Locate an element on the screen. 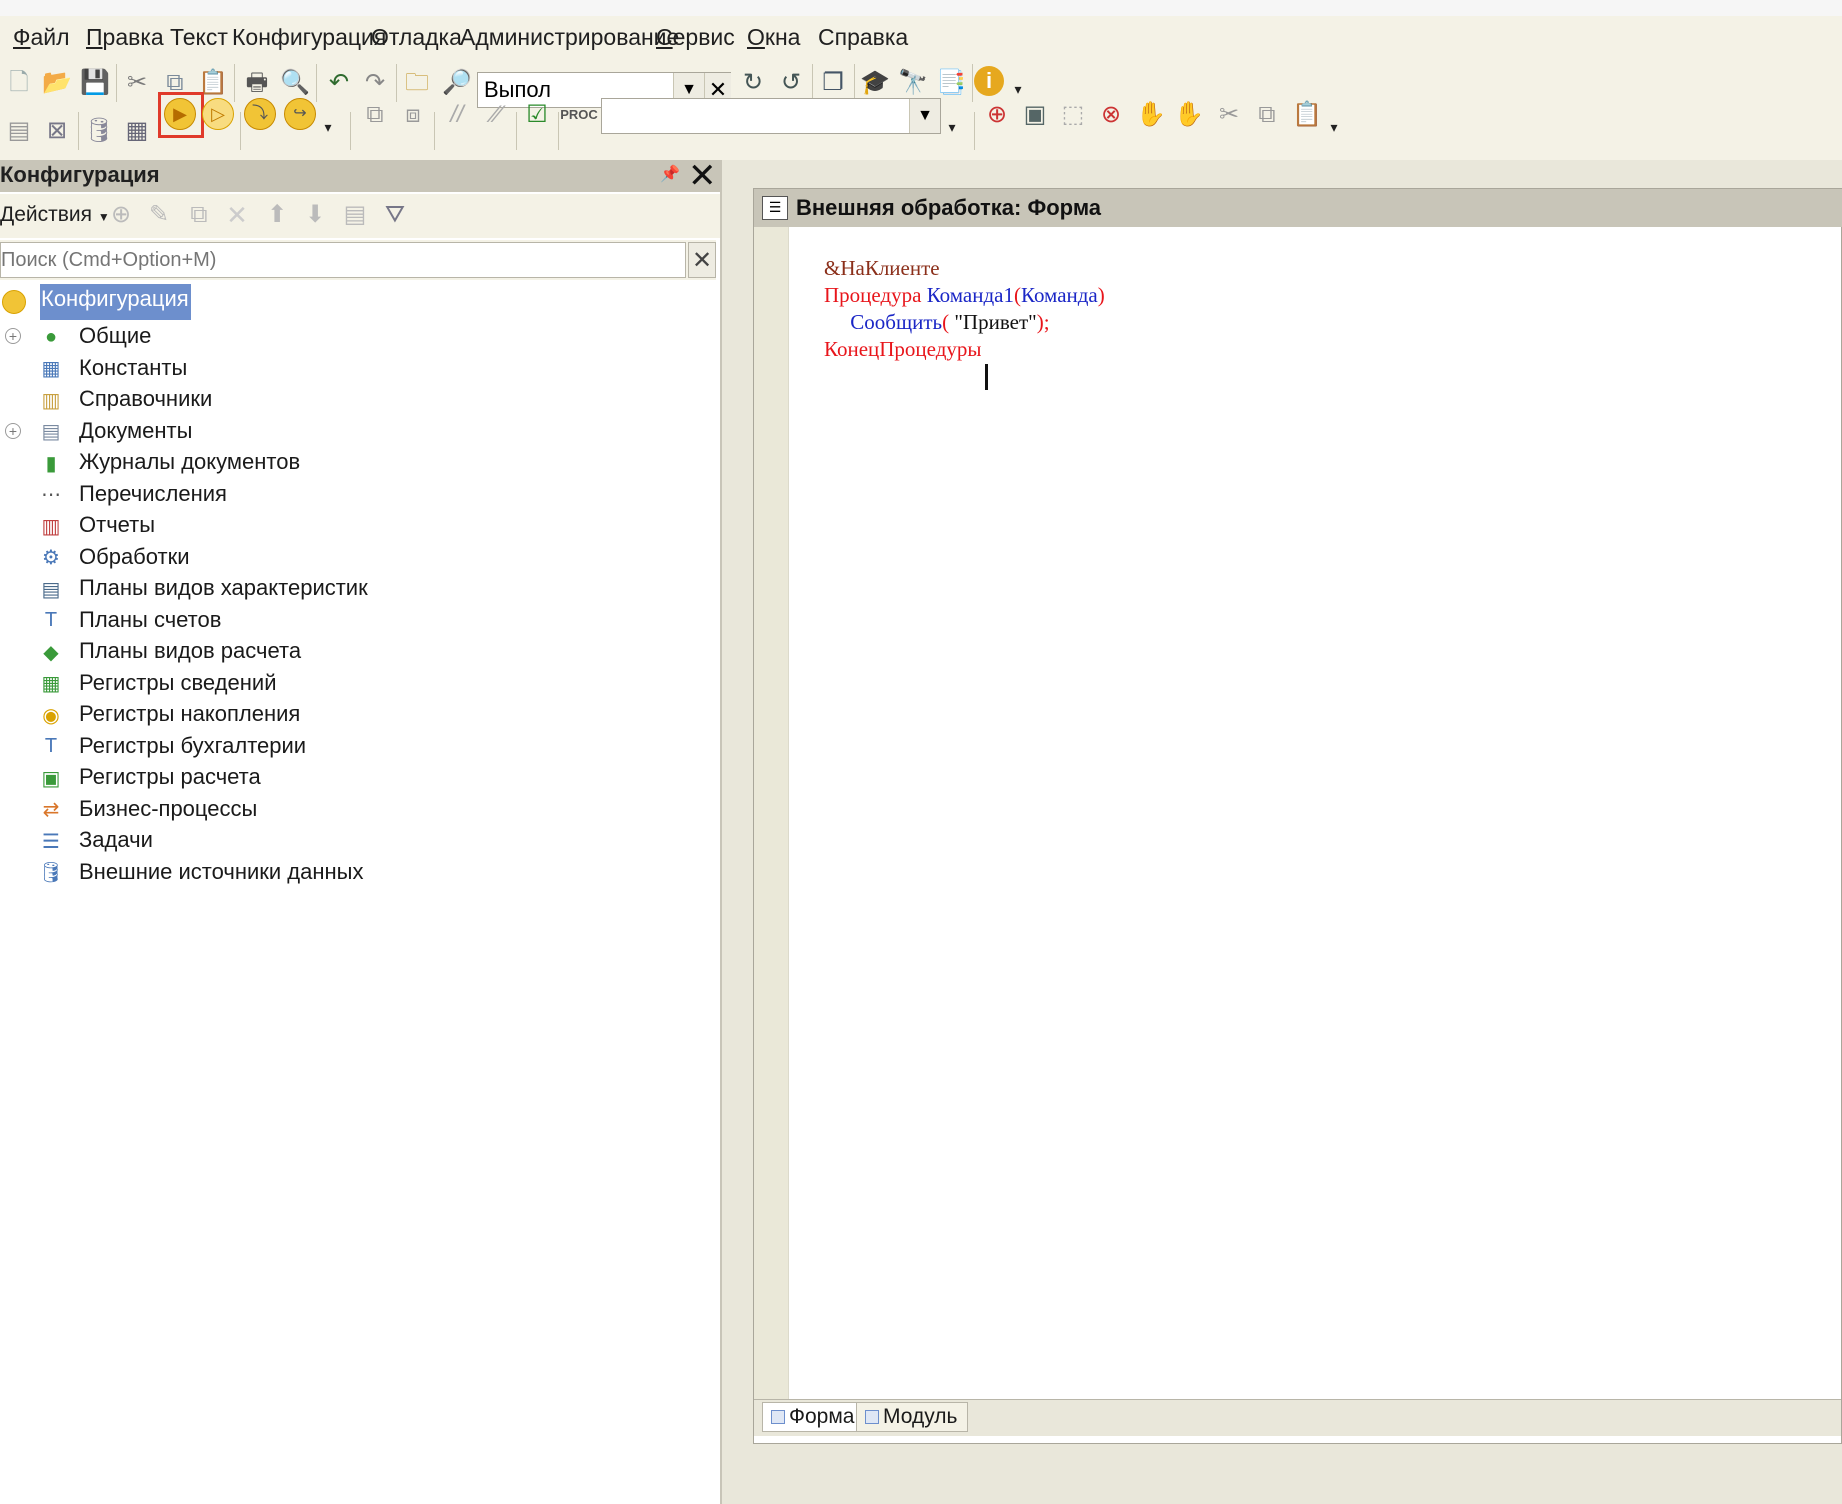 This screenshot has width=1842, height=1504. config-tree-icon: ▤ is located at coordinates (19, 131).